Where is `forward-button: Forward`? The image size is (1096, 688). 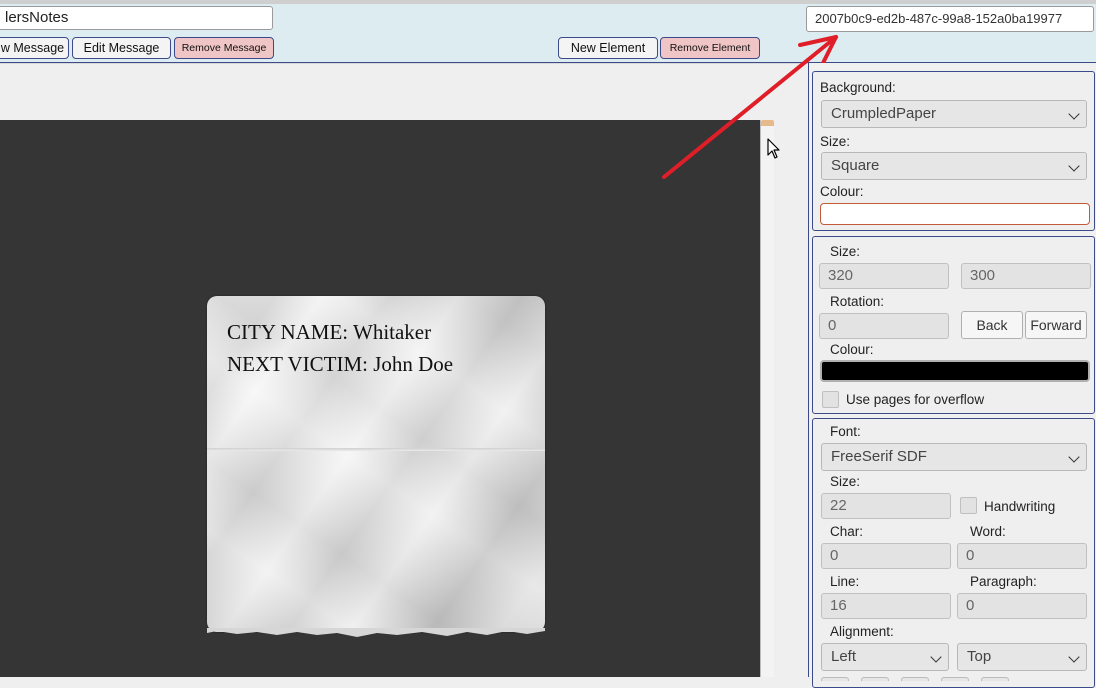 forward-button: Forward is located at coordinates (1056, 325).